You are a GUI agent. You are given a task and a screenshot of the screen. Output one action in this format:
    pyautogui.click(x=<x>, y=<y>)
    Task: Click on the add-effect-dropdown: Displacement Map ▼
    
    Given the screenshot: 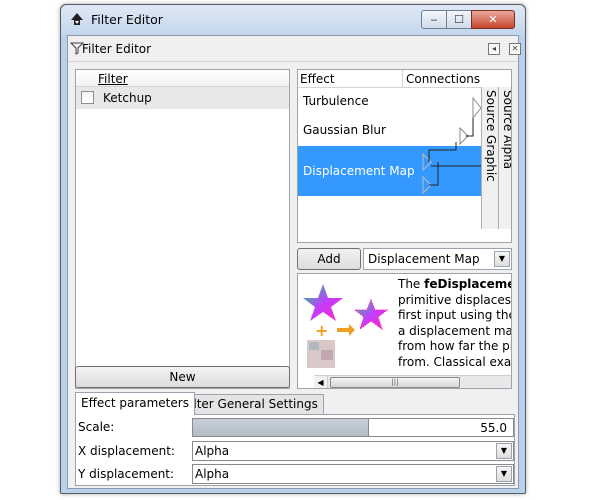 What is the action you would take?
    pyautogui.click(x=437, y=259)
    